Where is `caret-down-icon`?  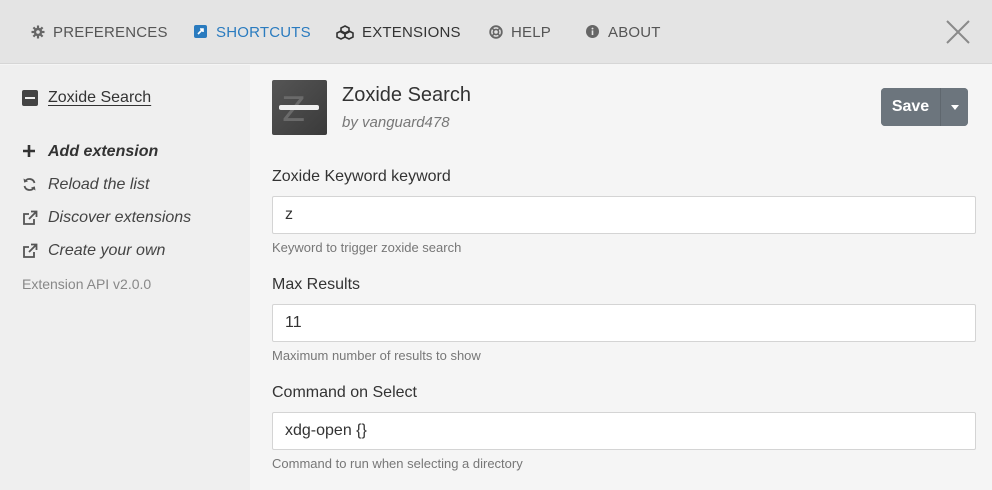 caret-down-icon is located at coordinates (954, 107).